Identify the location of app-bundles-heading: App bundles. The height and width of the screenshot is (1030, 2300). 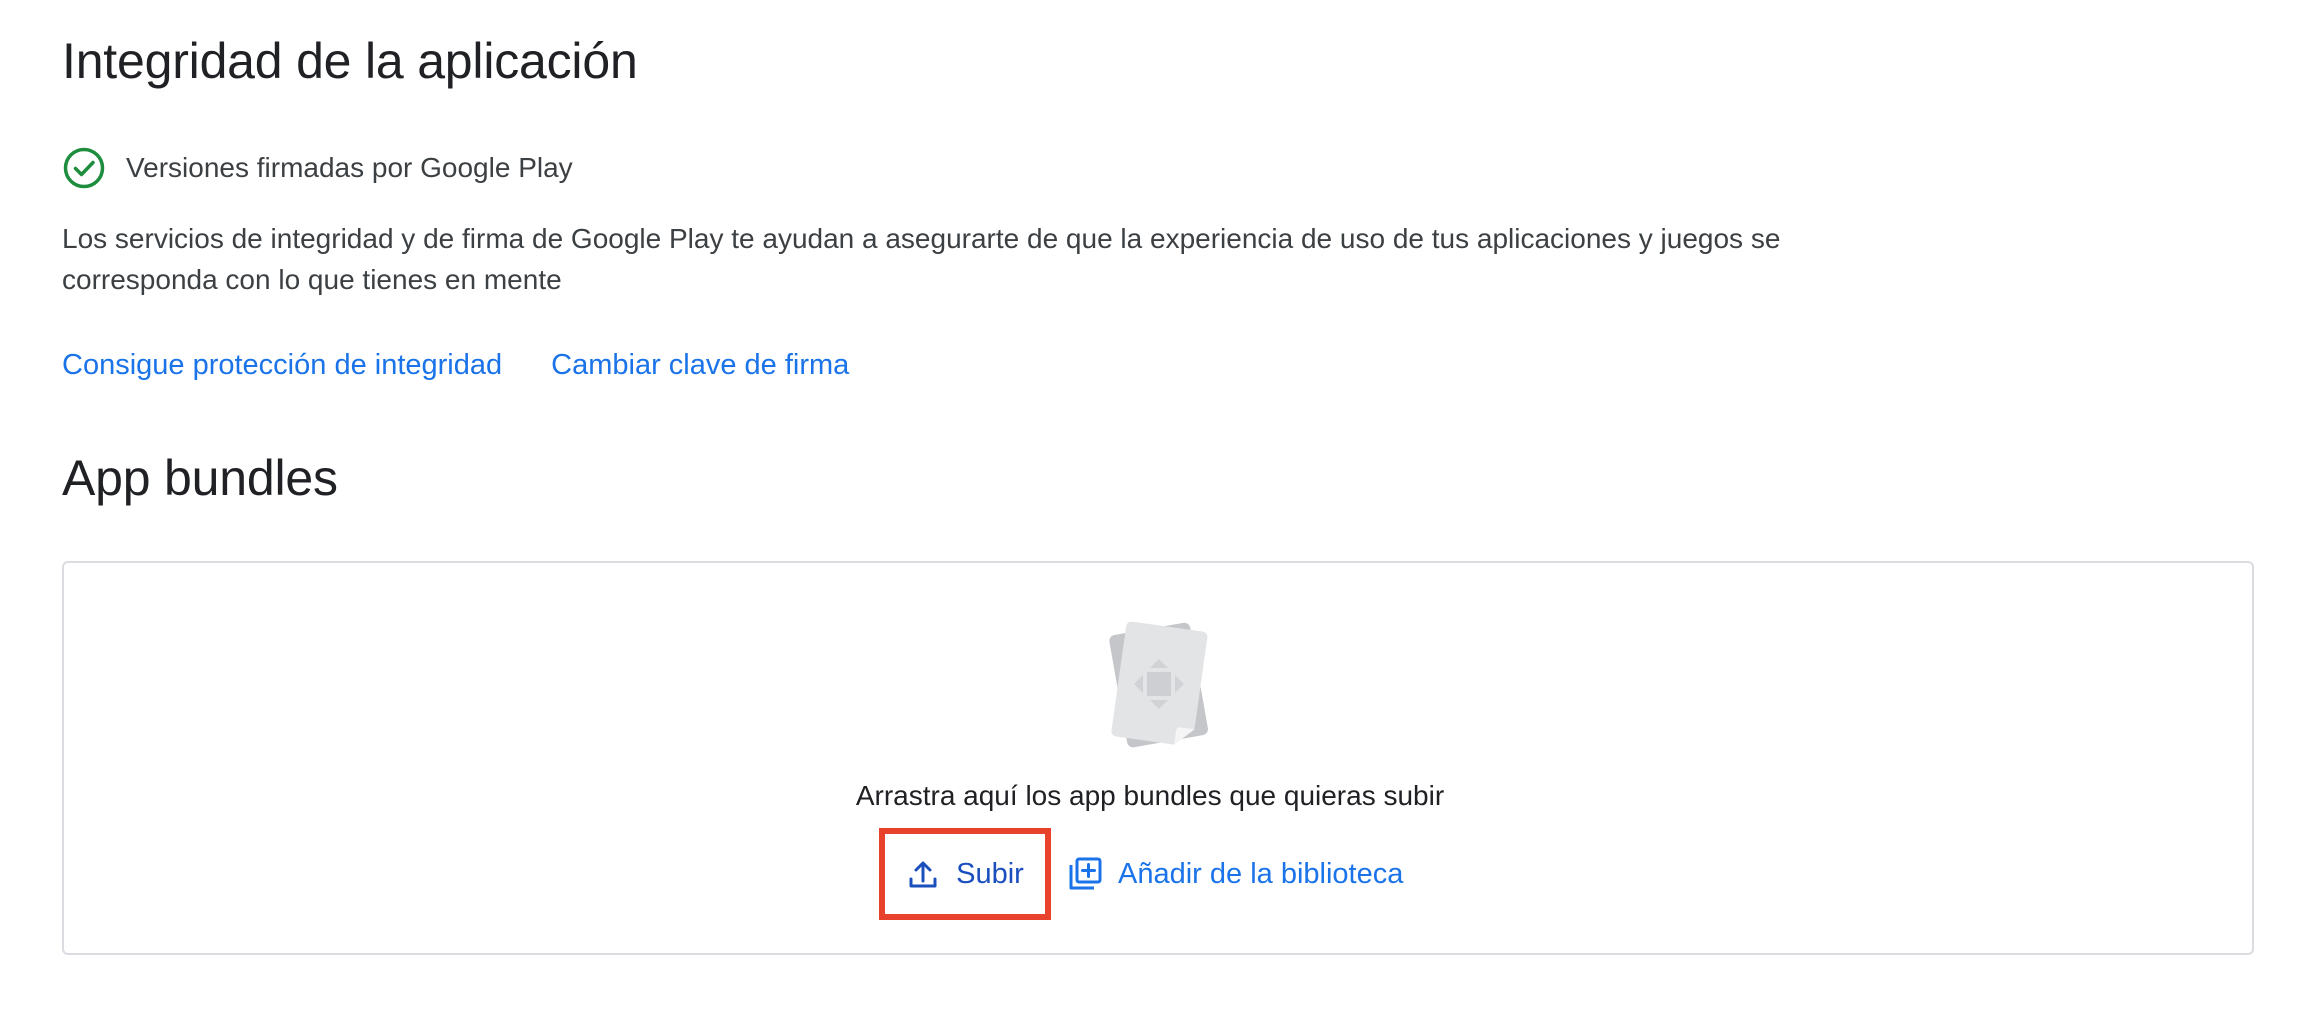
(200, 478).